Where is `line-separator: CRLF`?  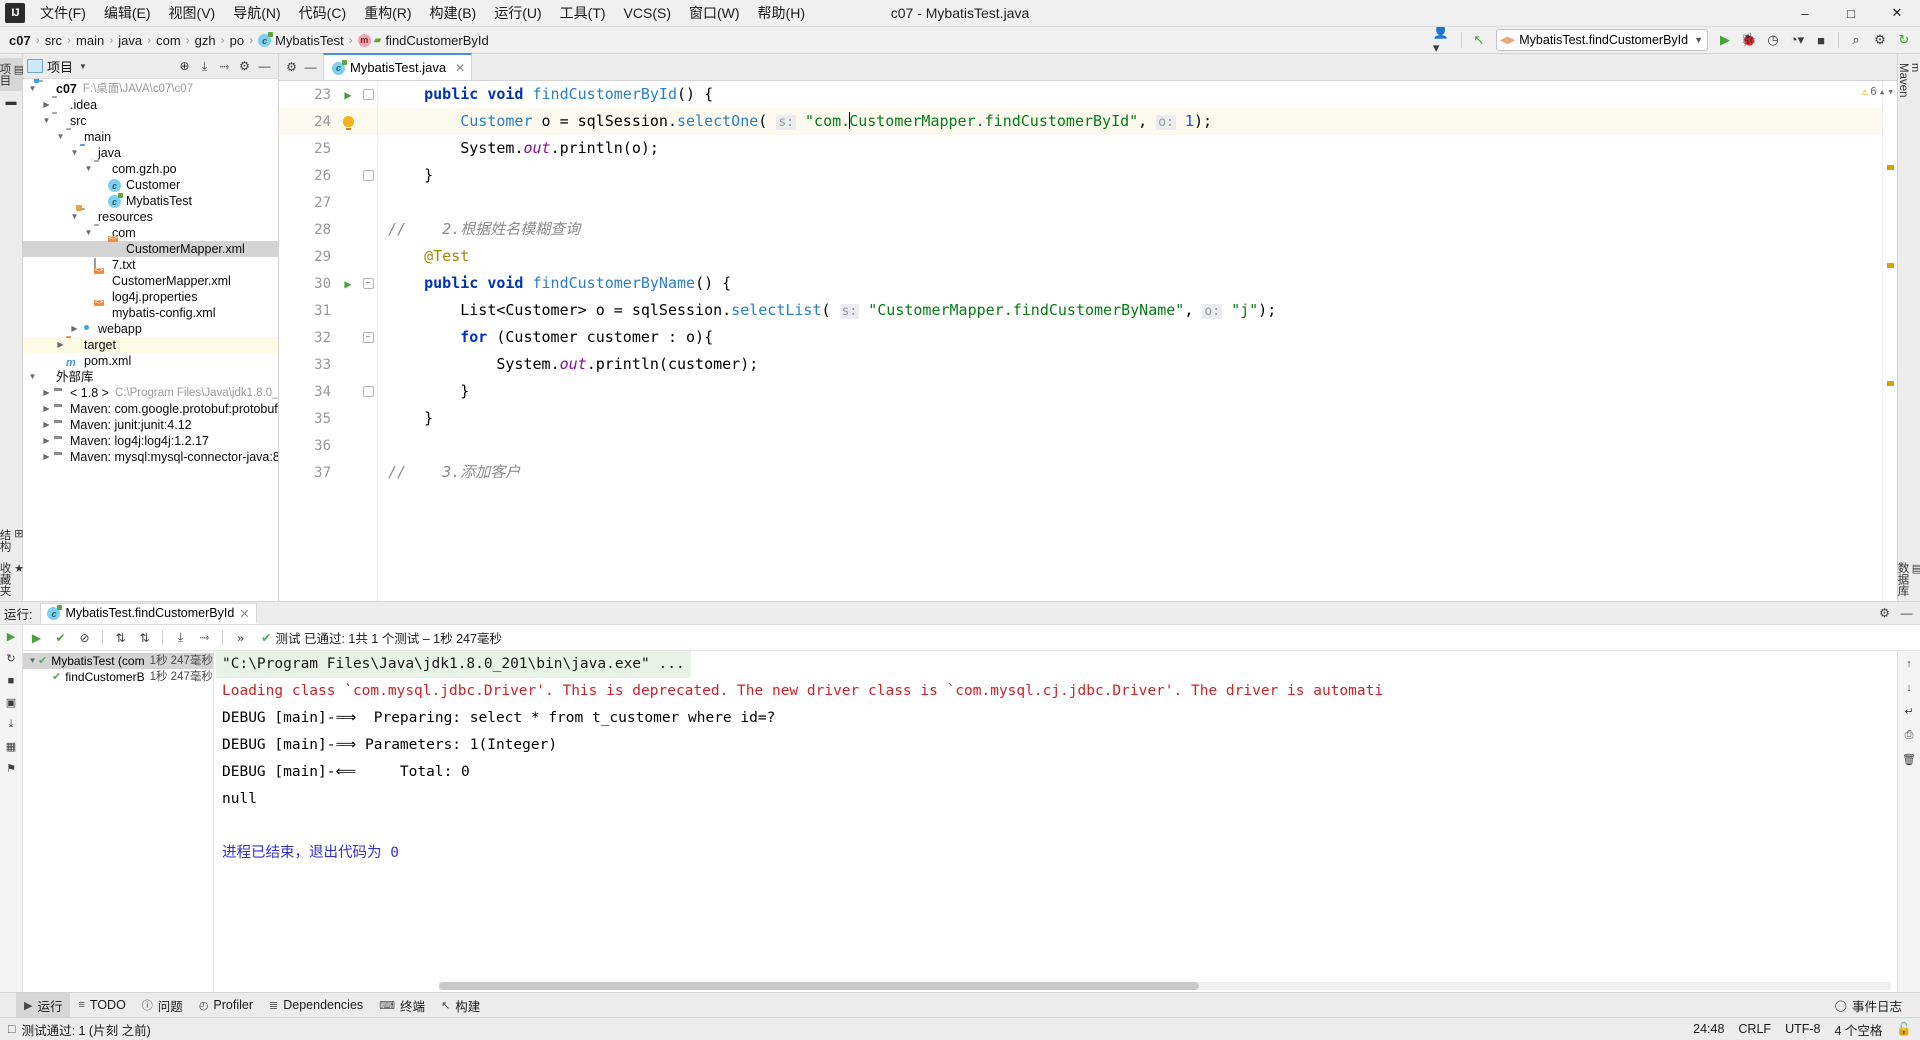
line-separator: CRLF is located at coordinates (1754, 1029).